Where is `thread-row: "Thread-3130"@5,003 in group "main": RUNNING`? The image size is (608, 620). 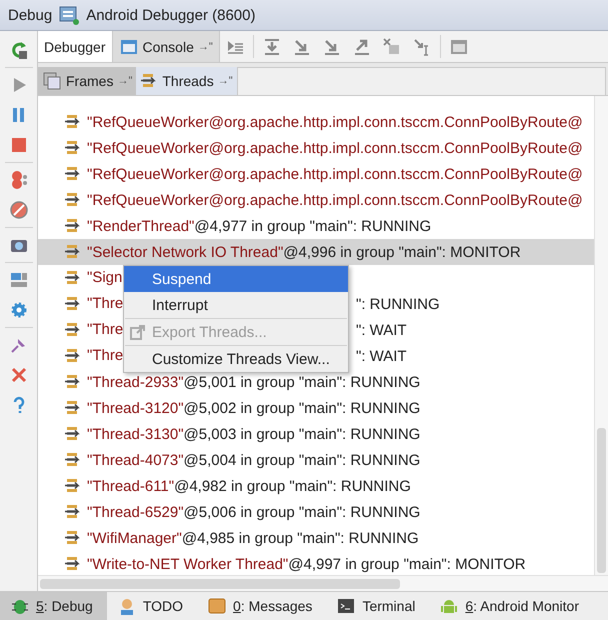 thread-row: "Thread-3130"@5,003 in group "main": RUNNING is located at coordinates (316, 434).